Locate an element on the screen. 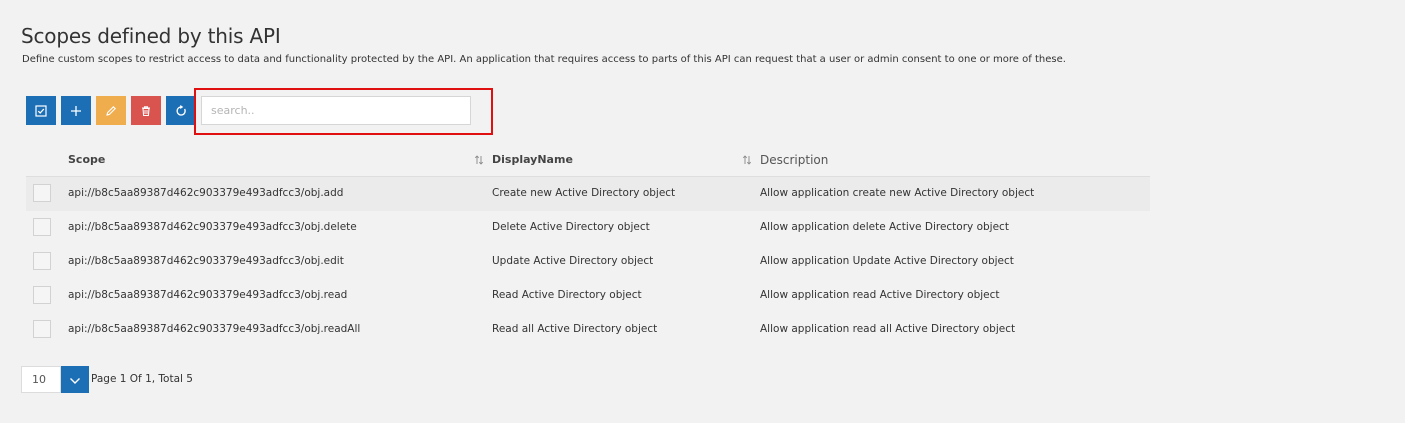 The width and height of the screenshot is (1405, 423). column-header-scope: Scope is located at coordinates (86, 159).